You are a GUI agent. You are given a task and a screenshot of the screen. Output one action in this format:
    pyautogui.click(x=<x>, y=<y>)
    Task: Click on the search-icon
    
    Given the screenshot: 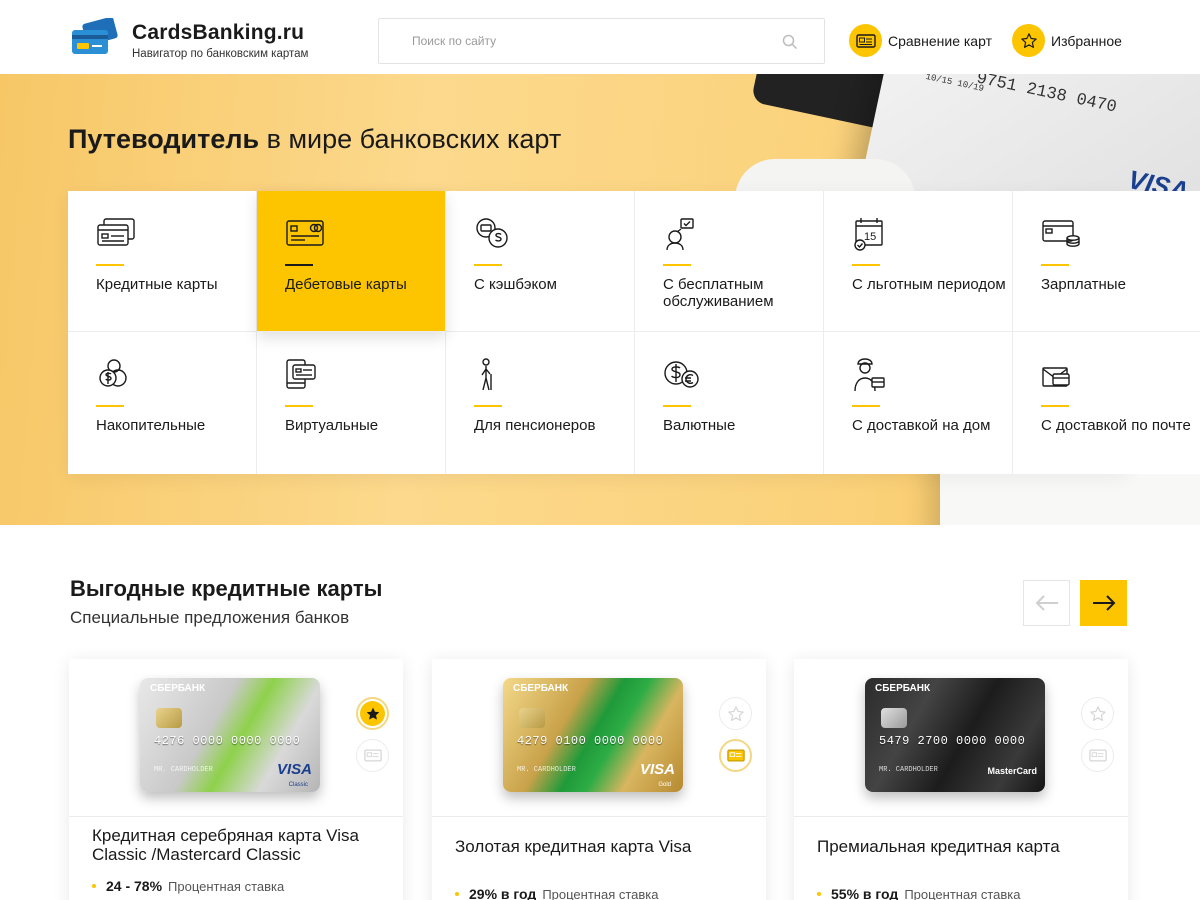 What is the action you would take?
    pyautogui.click(x=790, y=42)
    